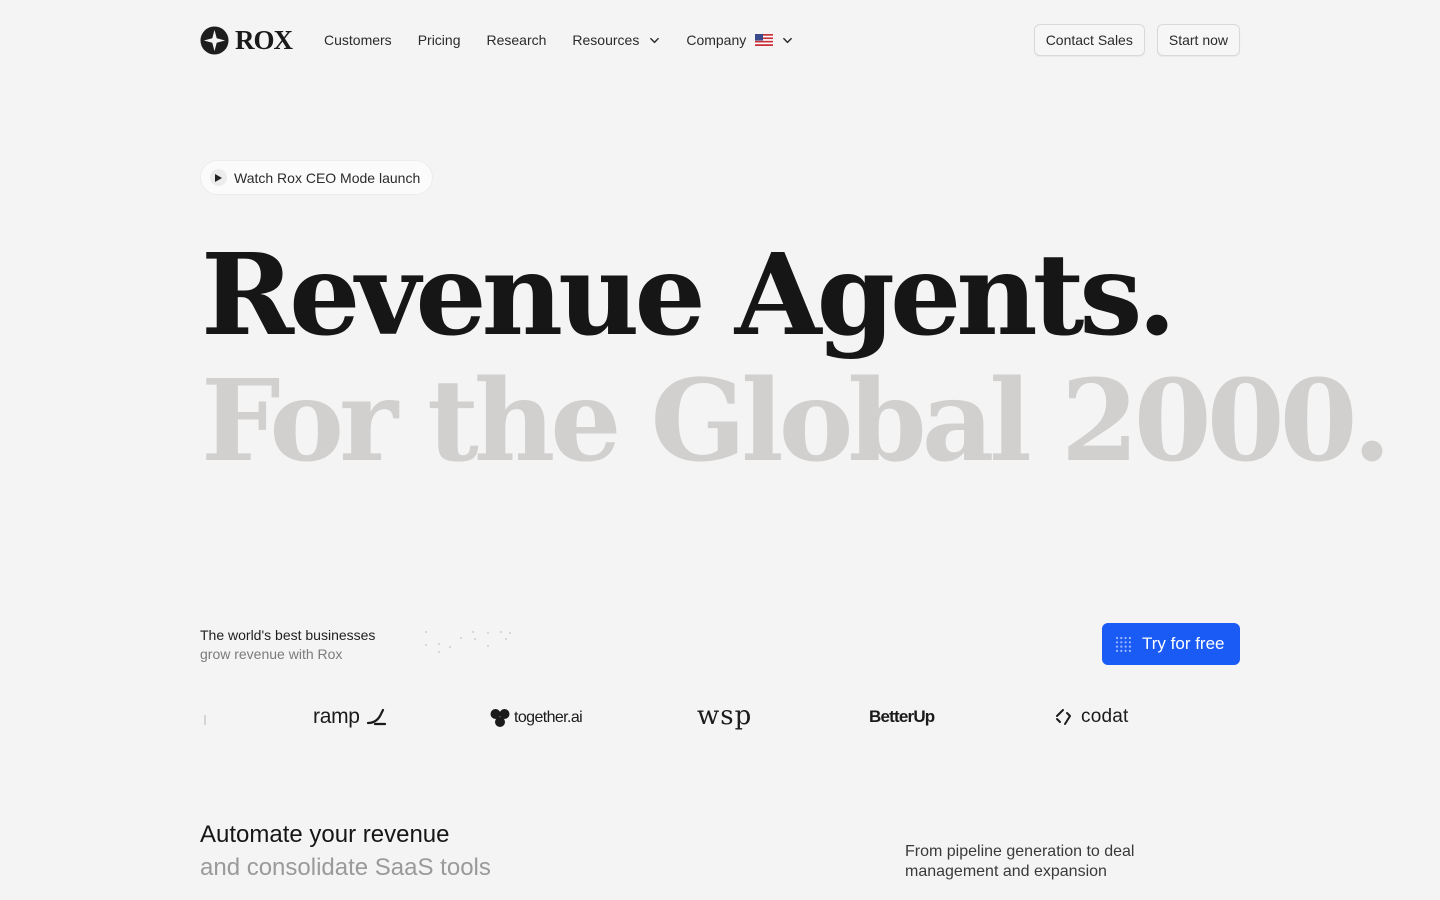 The image size is (1440, 900). What do you see at coordinates (1183, 643) in the screenshot?
I see `try-for-free-label: Try for free` at bounding box center [1183, 643].